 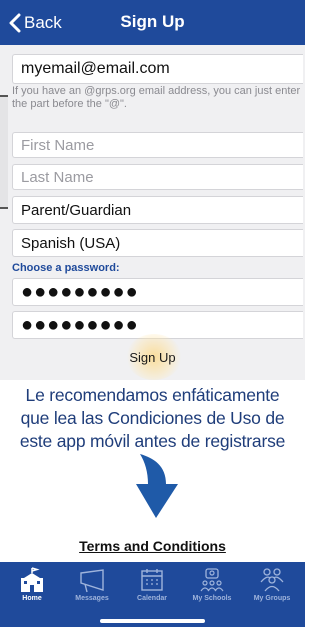 What do you see at coordinates (152, 621) in the screenshot?
I see `home-indicator` at bounding box center [152, 621].